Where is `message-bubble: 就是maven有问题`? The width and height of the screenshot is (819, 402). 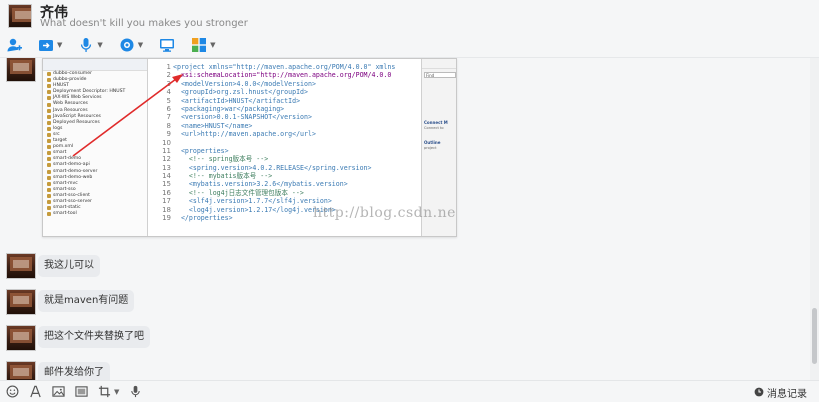
message-bubble: 就是maven有问题 is located at coordinates (86, 301).